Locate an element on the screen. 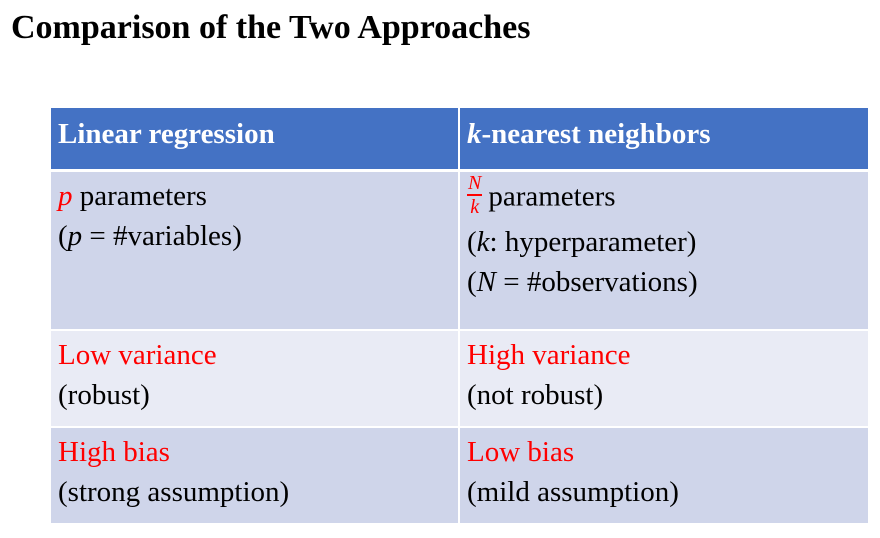  knn-n-note: (N = #observations) is located at coordinates (667, 282).